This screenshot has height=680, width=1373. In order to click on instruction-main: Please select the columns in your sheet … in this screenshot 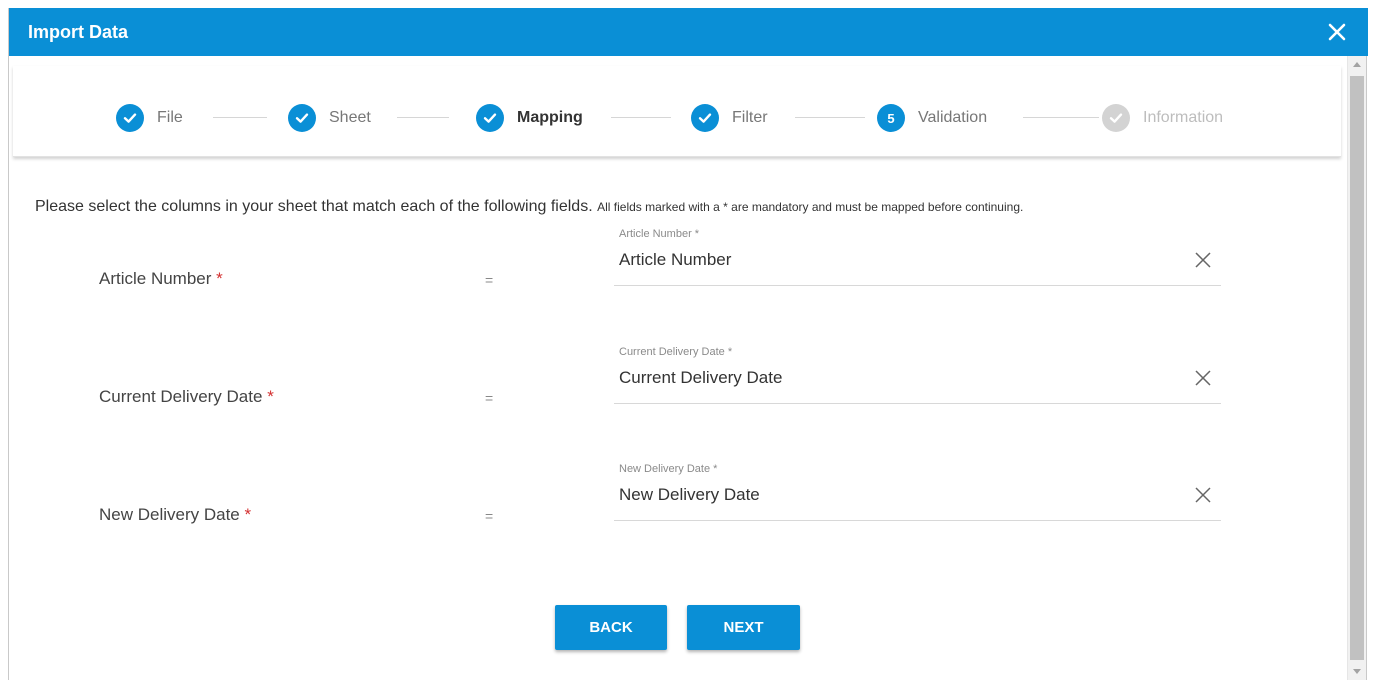, I will do `click(314, 206)`.